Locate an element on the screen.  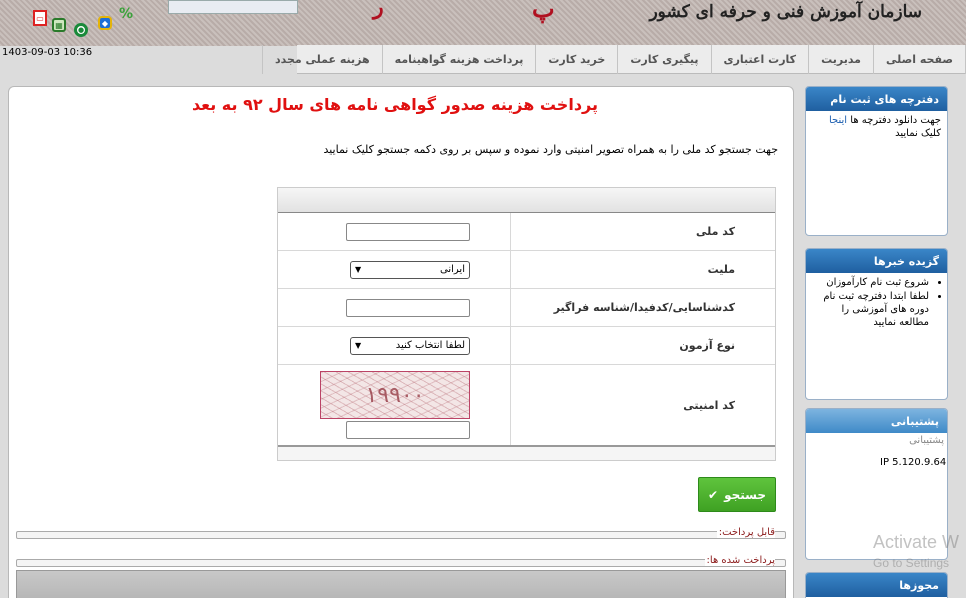
nationality-label: ملیت is located at coordinates (642, 269).